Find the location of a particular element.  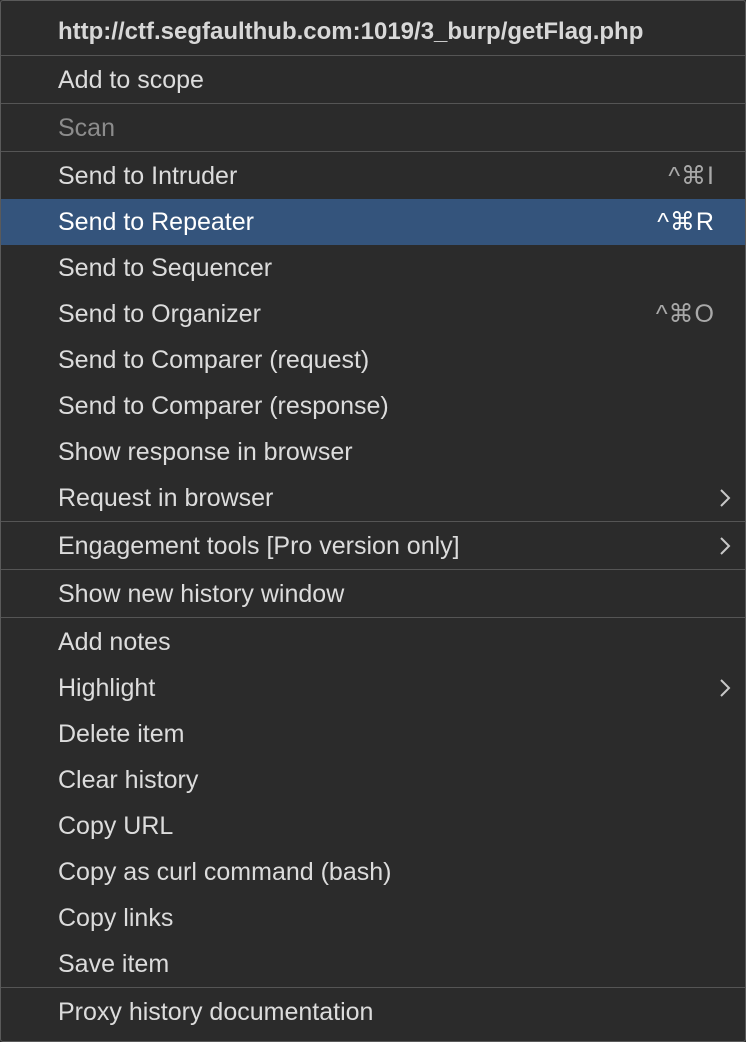

menu-item-send-to-intruder: Send to Intruder ^⌘I is located at coordinates (373, 176).